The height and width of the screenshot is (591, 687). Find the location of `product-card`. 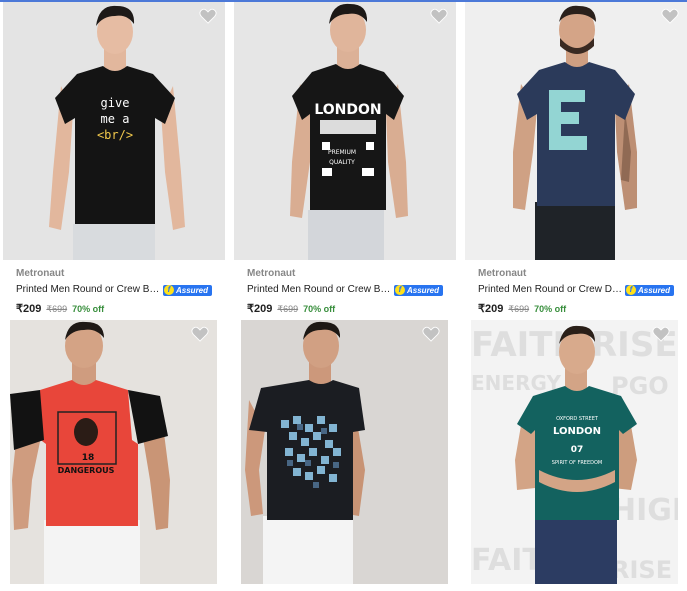

product-card is located at coordinates (344, 452).